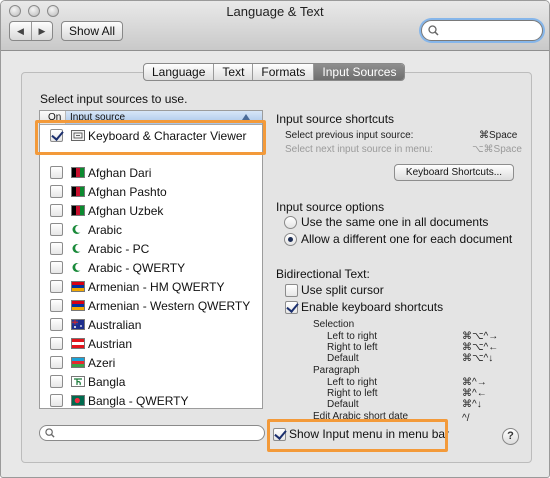  I want to click on list-item: Australian, so click(151, 324).